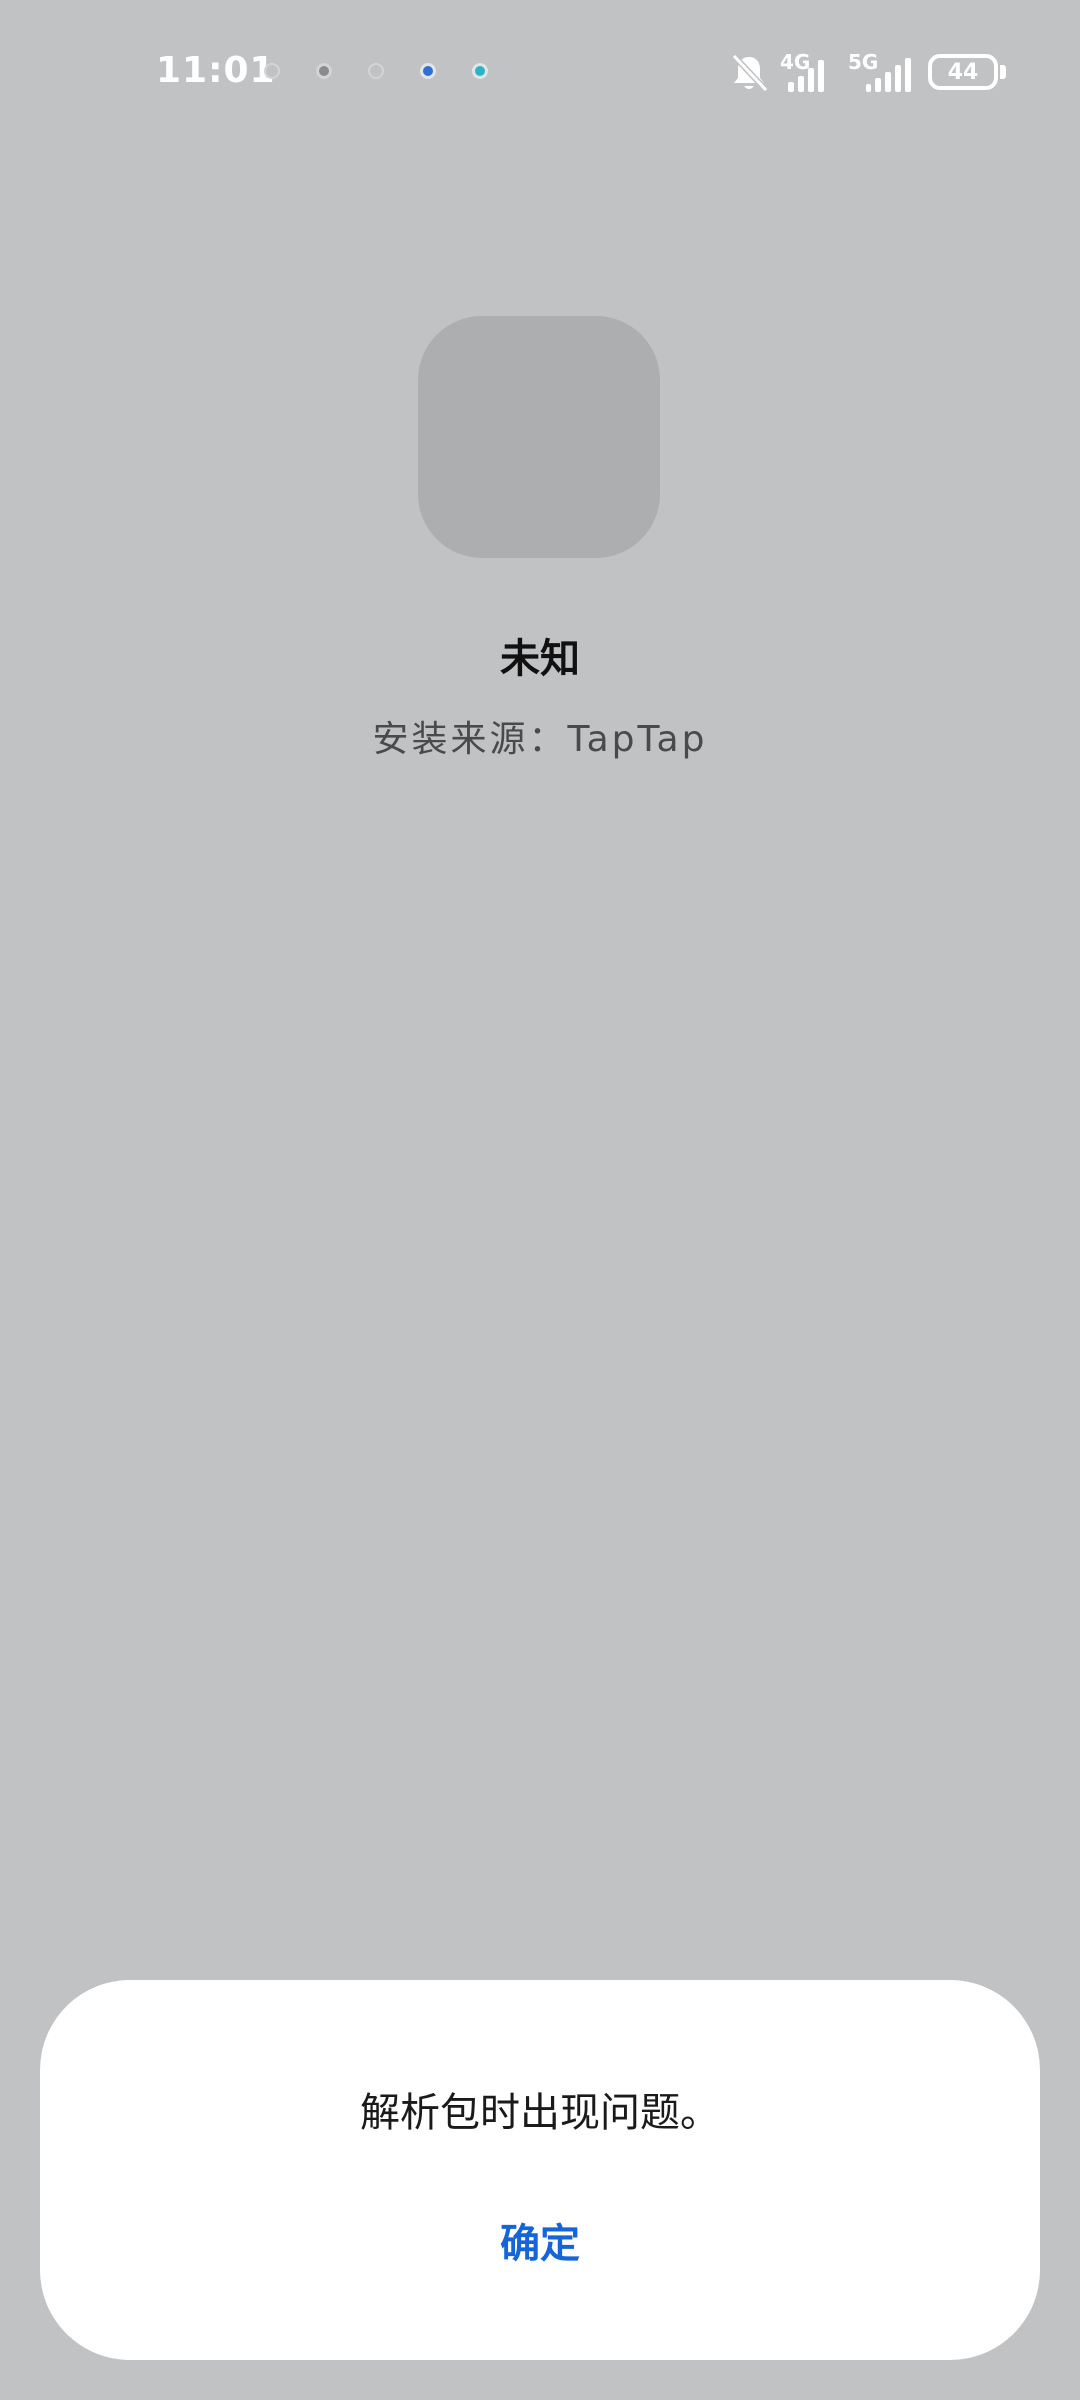  What do you see at coordinates (540, 739) in the screenshot?
I see `install-source: 安装来源：TapTap` at bounding box center [540, 739].